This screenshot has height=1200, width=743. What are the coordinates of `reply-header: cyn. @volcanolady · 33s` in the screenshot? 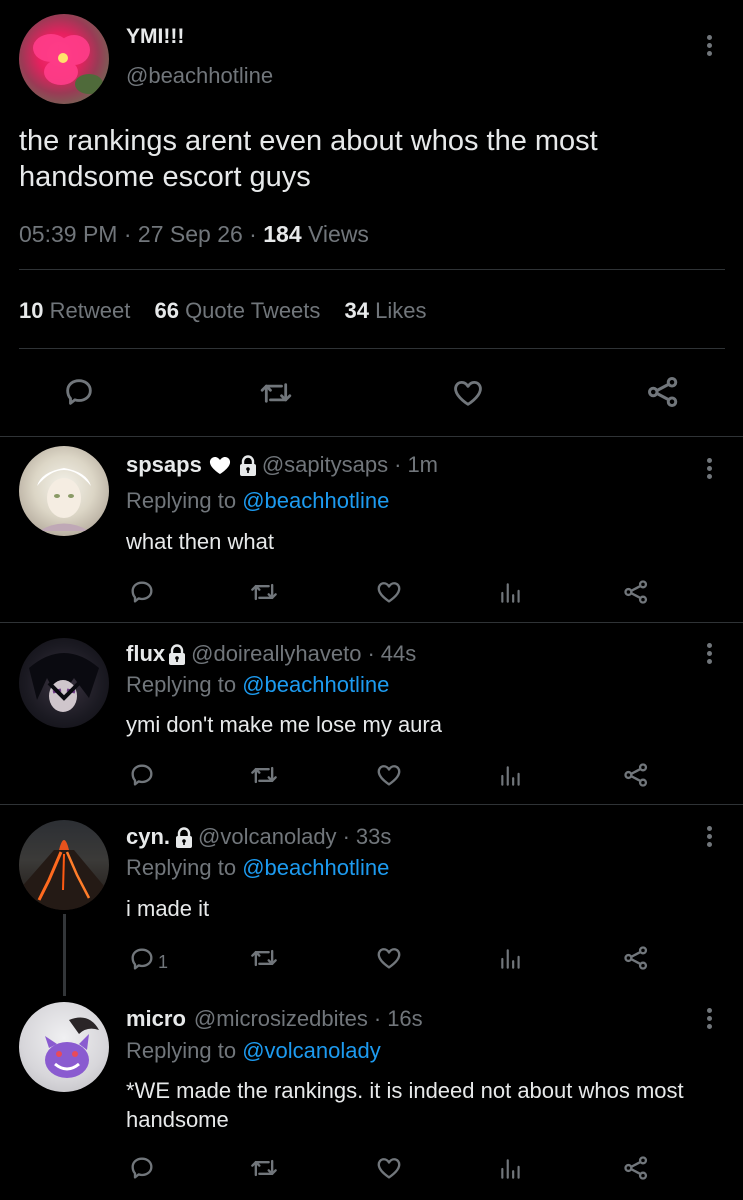 It's located at (259, 837).